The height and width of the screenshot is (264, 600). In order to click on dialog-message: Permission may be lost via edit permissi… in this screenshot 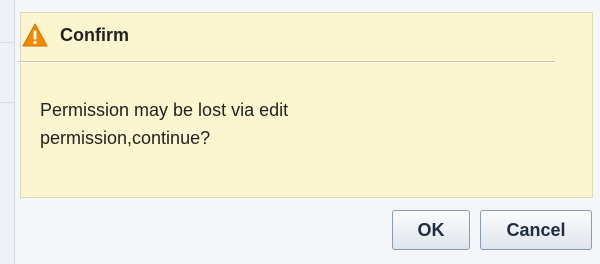, I will do `click(250, 124)`.